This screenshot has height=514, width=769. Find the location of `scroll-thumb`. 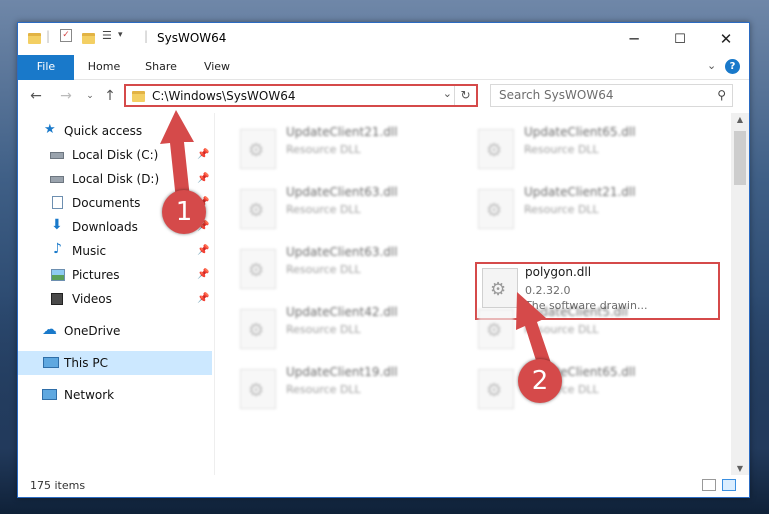

scroll-thumb is located at coordinates (740, 158).